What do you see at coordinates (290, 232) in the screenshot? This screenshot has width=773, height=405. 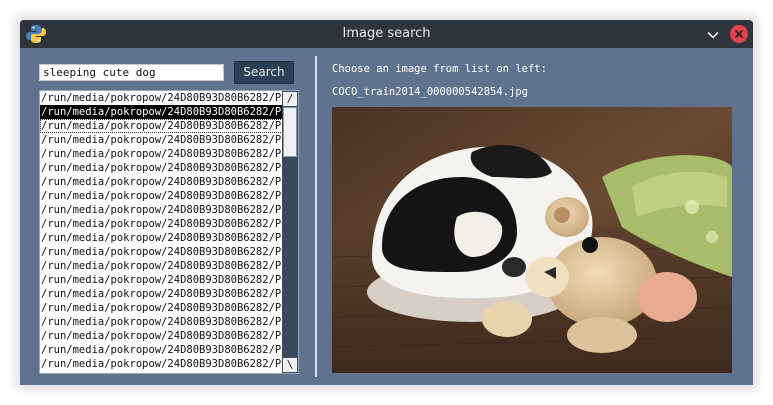 I see `results-scrollbar: / \` at bounding box center [290, 232].